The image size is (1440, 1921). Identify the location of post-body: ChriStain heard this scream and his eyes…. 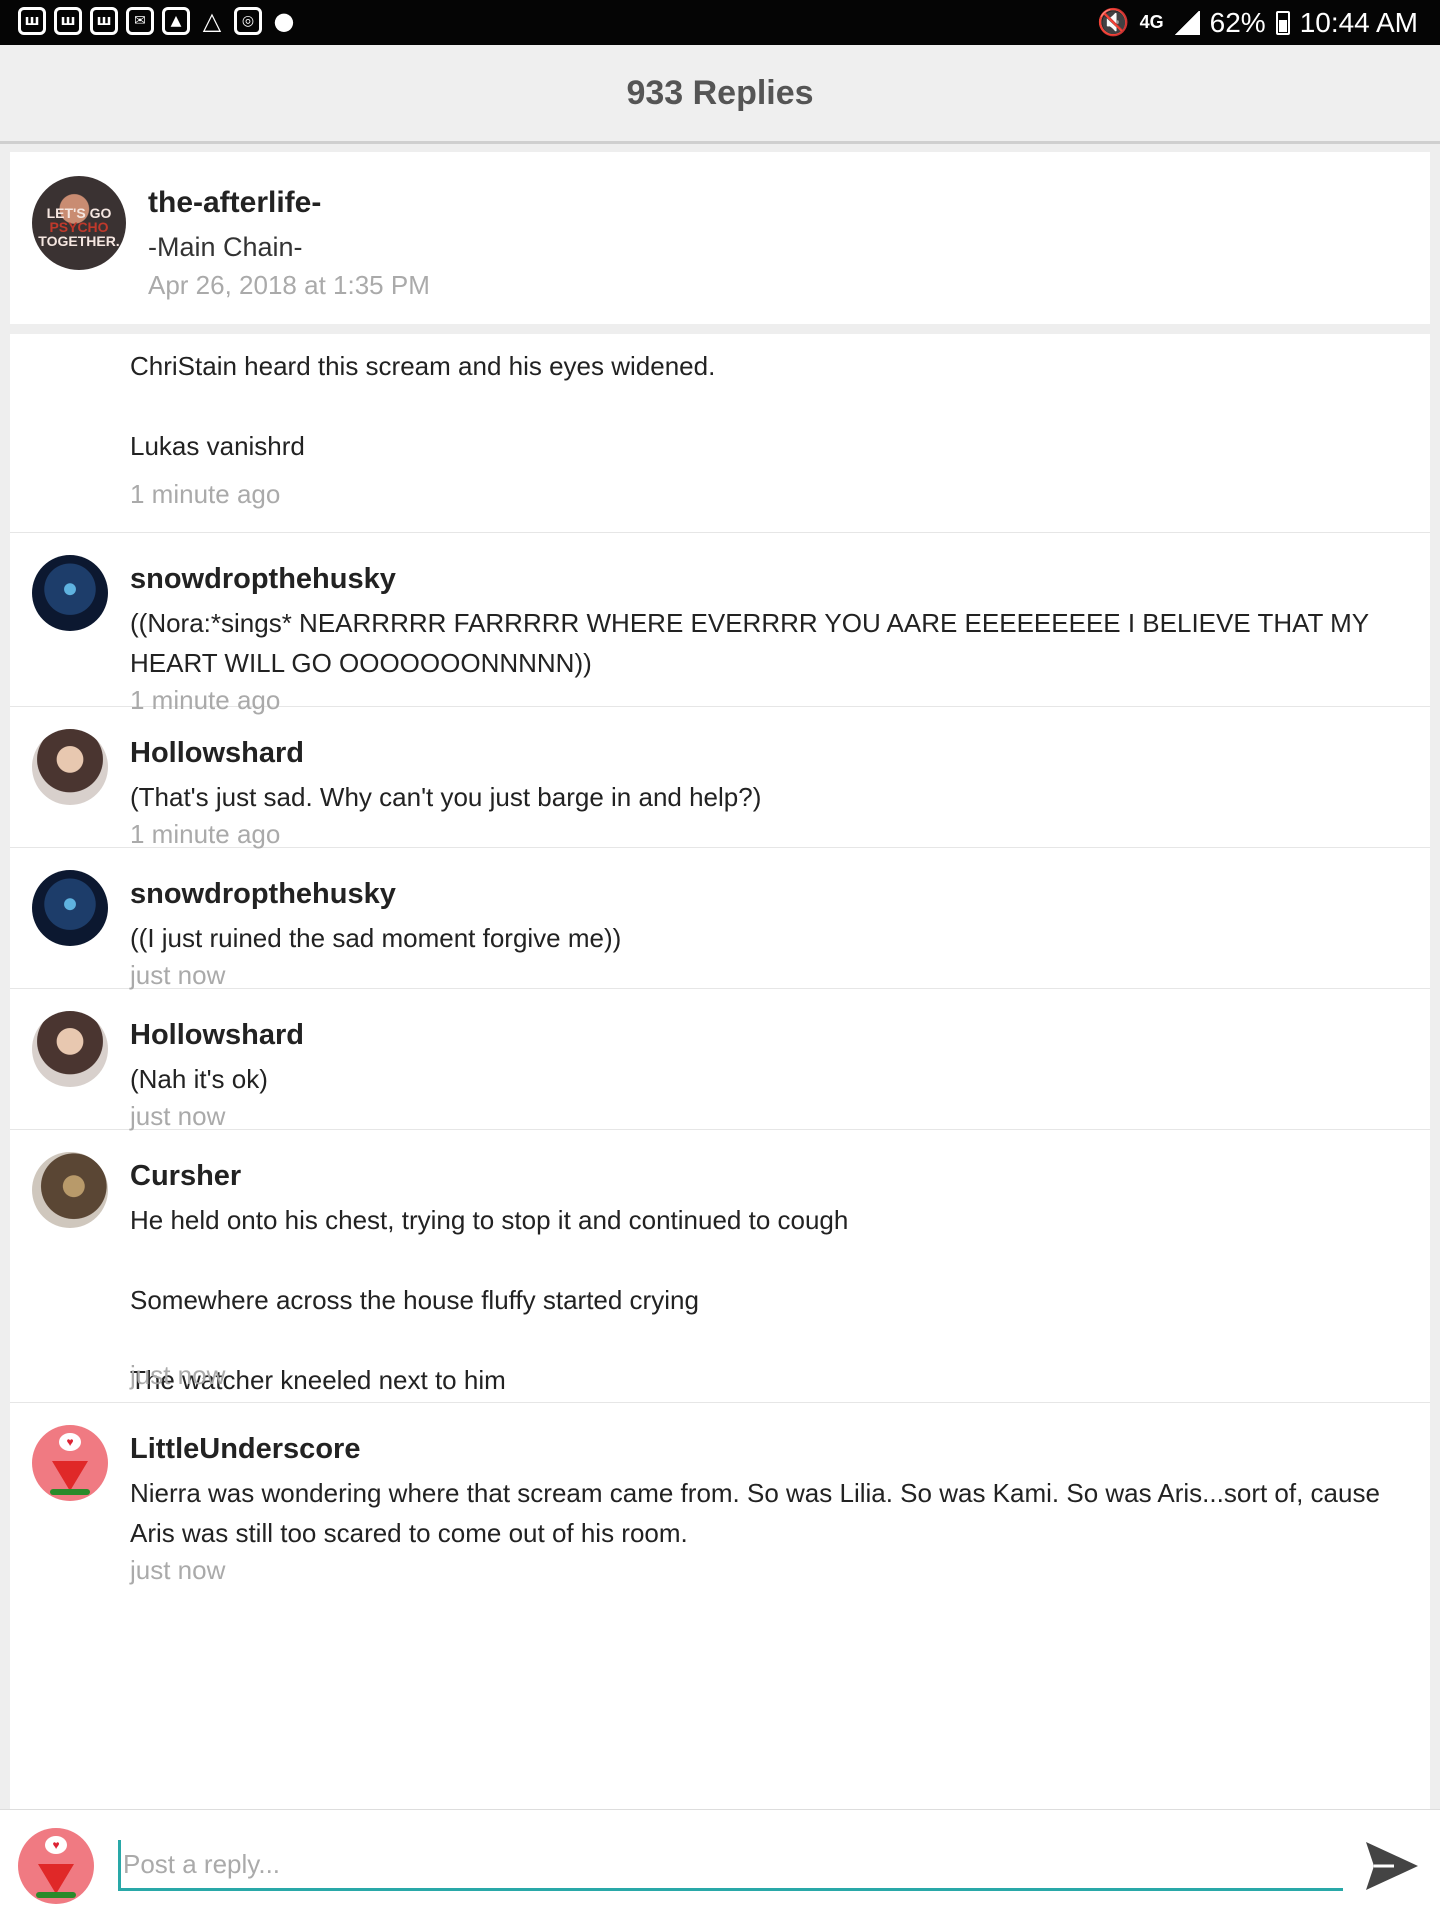
(423, 406).